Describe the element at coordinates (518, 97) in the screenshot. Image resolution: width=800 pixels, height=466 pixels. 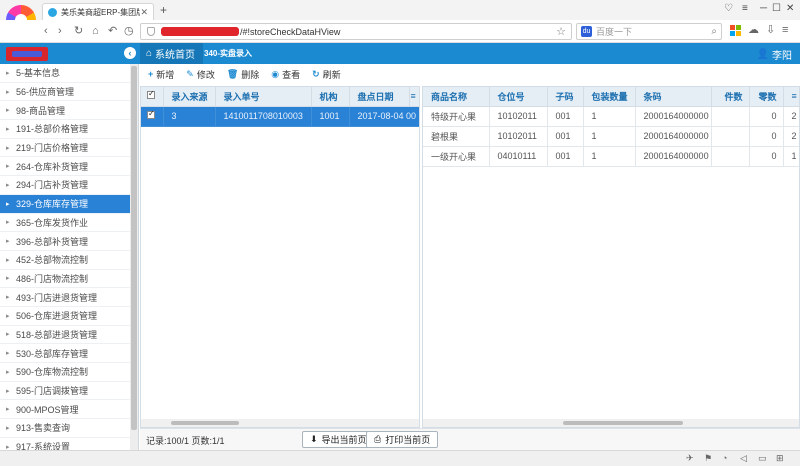
I see `col-header-location: 仓位号` at that location.